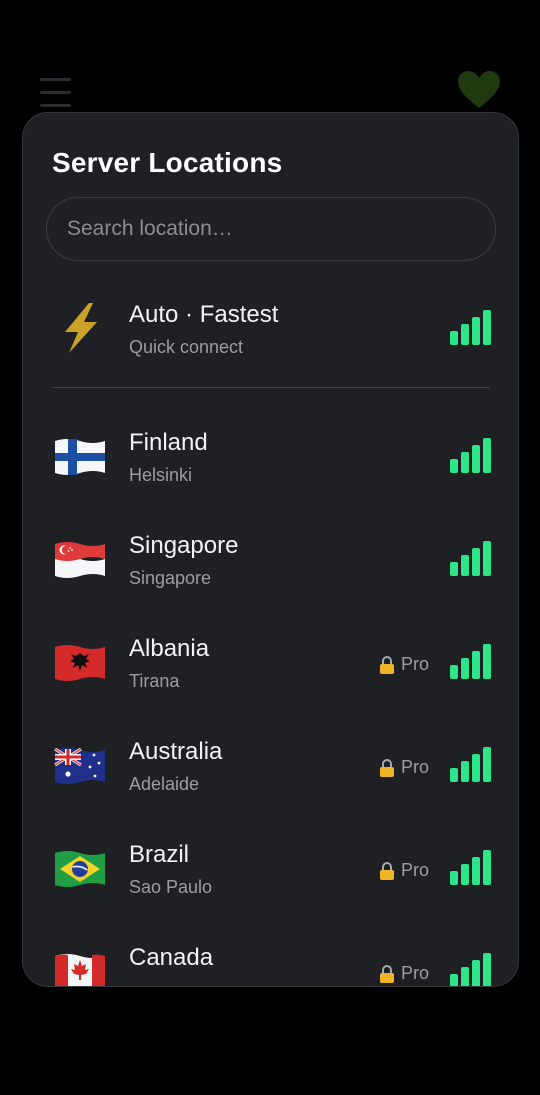 The image size is (540, 1095). I want to click on country-name: Albania, so click(169, 648).